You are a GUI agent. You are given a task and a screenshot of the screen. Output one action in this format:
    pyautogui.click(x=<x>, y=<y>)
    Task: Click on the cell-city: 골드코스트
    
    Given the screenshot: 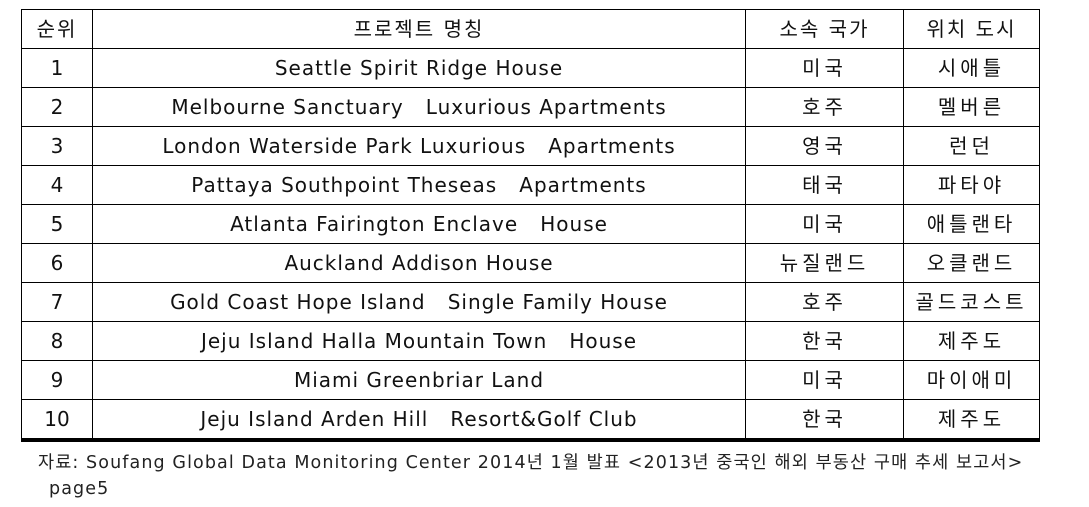 What is the action you would take?
    pyautogui.click(x=971, y=302)
    